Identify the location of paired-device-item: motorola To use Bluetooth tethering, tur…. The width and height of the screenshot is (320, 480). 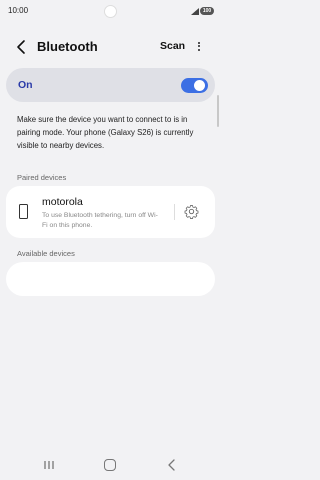
(110, 212).